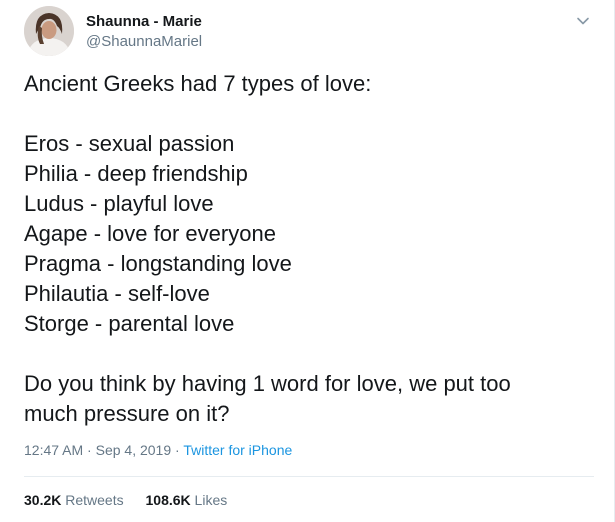  What do you see at coordinates (158, 263) in the screenshot?
I see `love-type-item: Pragma - longstanding love` at bounding box center [158, 263].